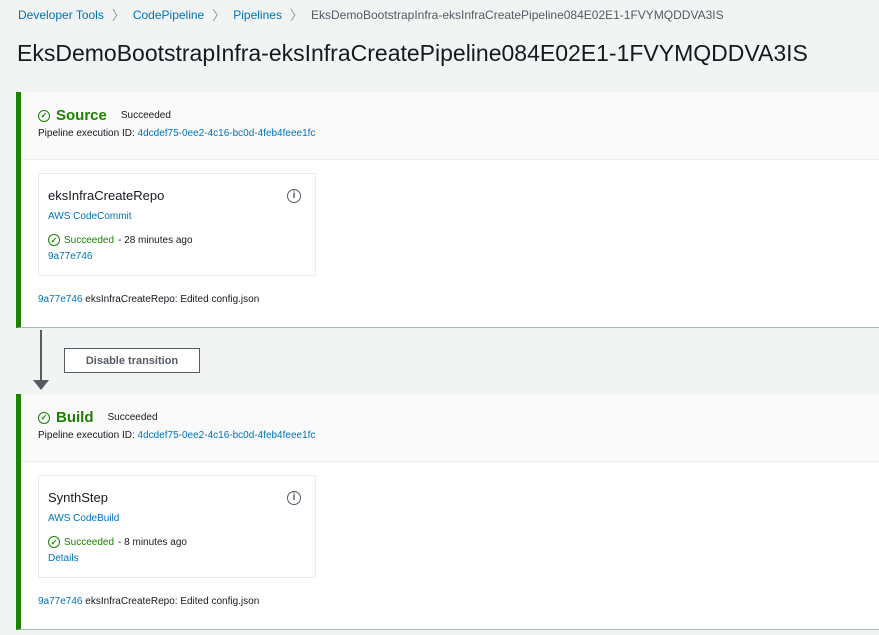  I want to click on action-provider-link: AWS CodeBuild, so click(177, 518).